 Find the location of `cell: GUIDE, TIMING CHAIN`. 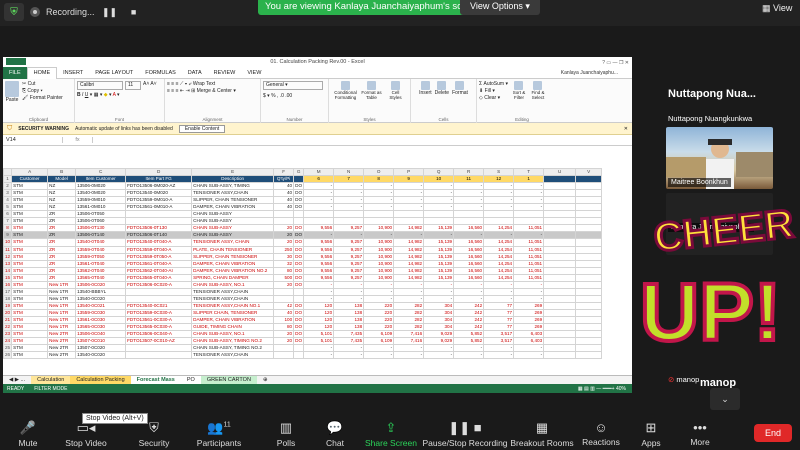

cell: GUIDE, TIMING CHAIN is located at coordinates (233, 327).